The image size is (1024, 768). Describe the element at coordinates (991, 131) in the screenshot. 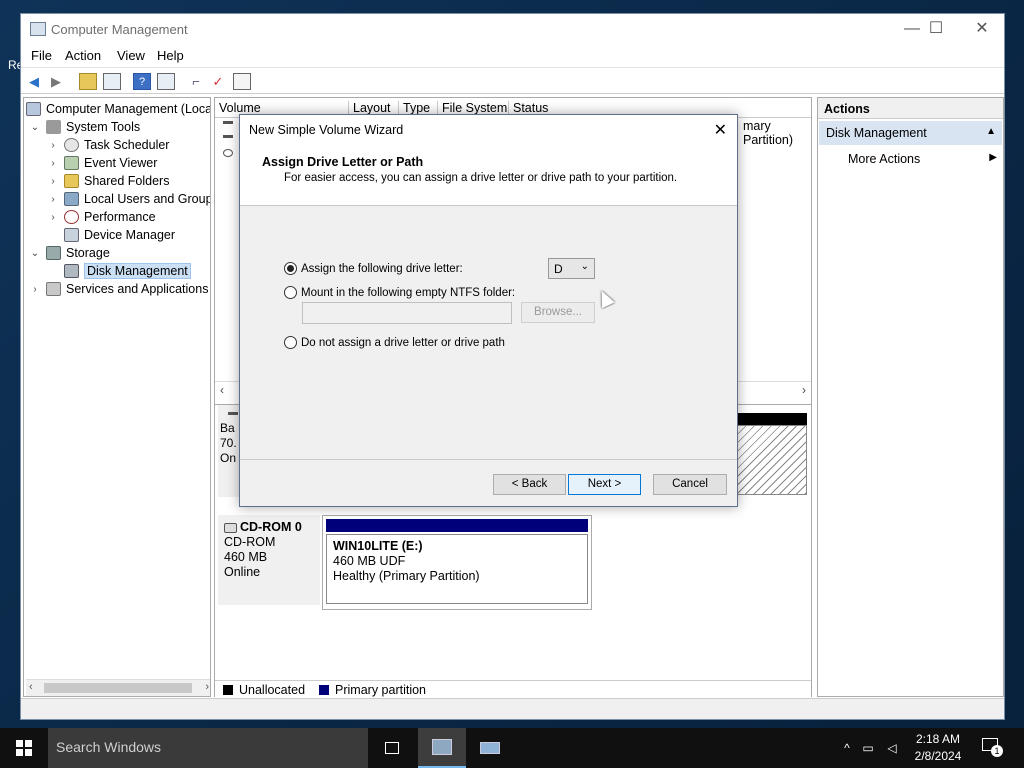

I see `collapse-up-icon: ▲` at that location.